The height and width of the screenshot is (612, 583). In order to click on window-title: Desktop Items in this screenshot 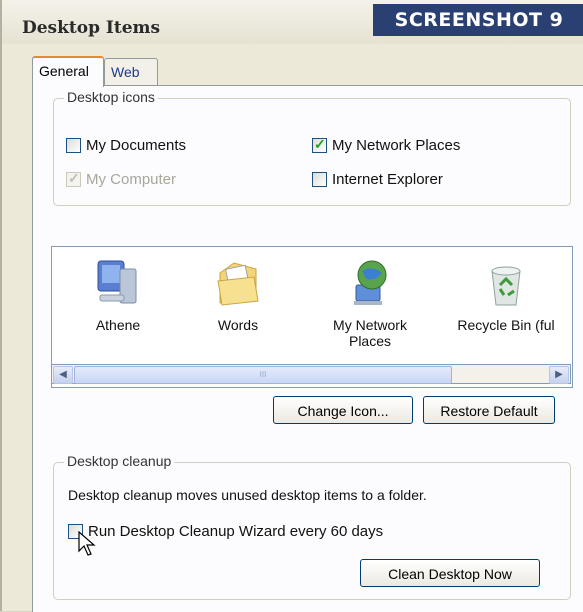, I will do `click(91, 28)`.